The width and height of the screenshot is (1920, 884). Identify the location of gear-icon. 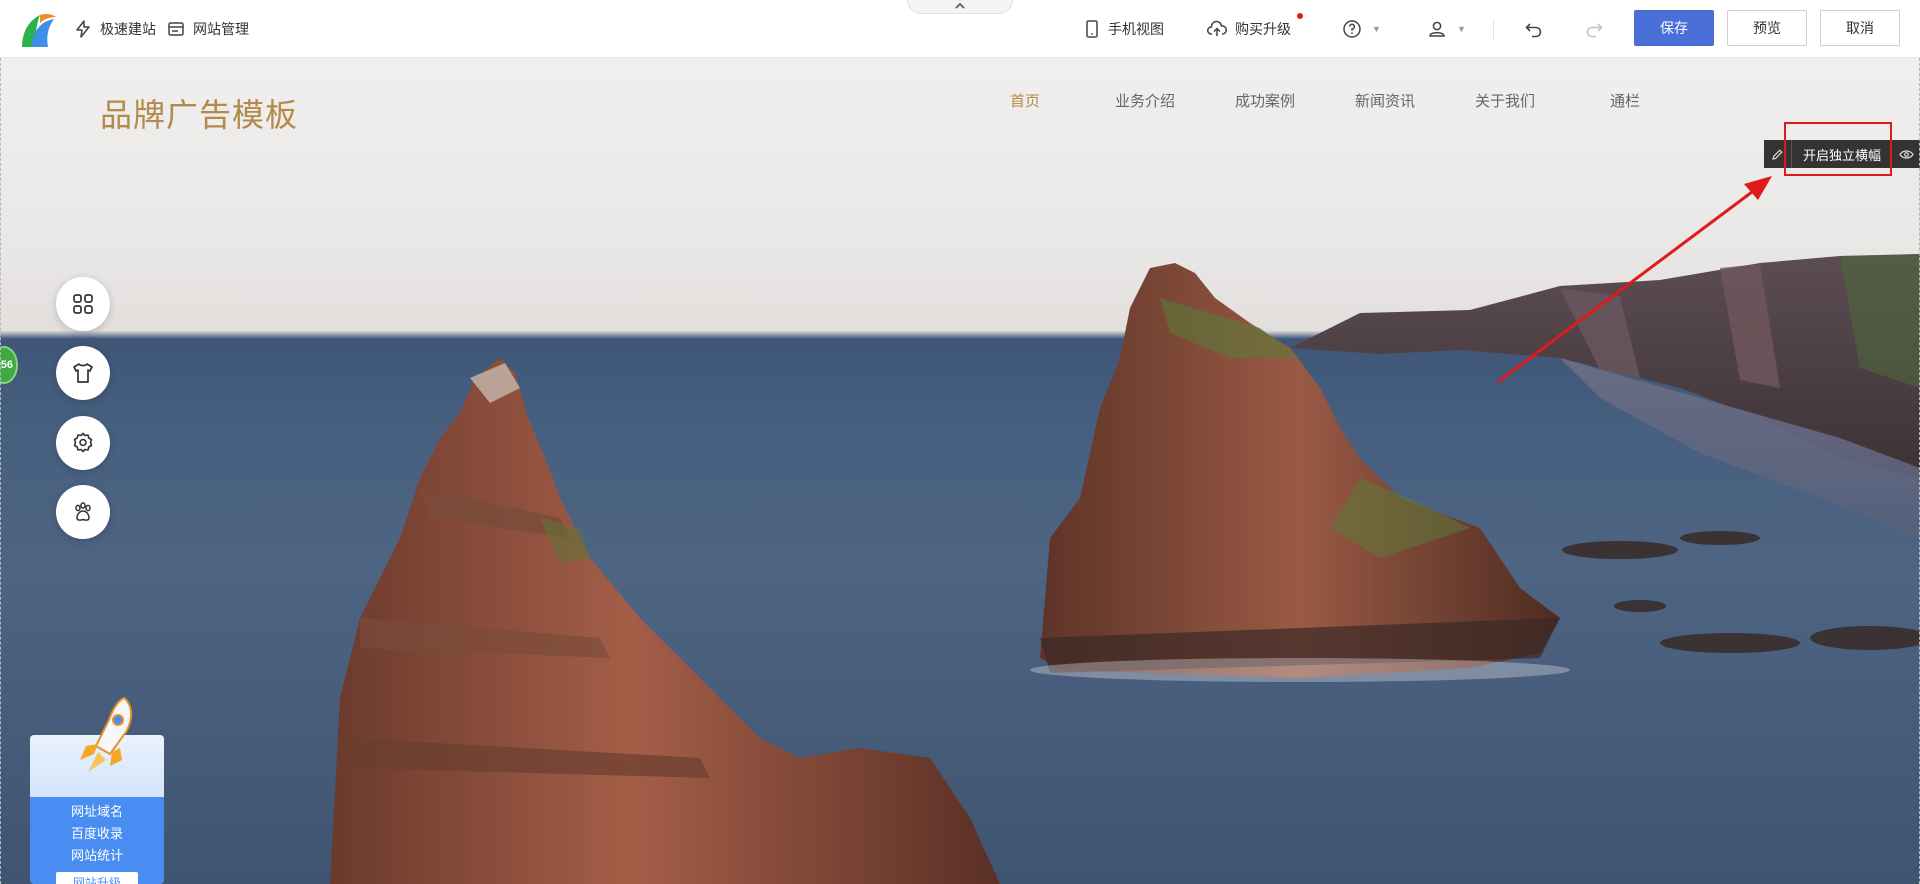
(83, 442).